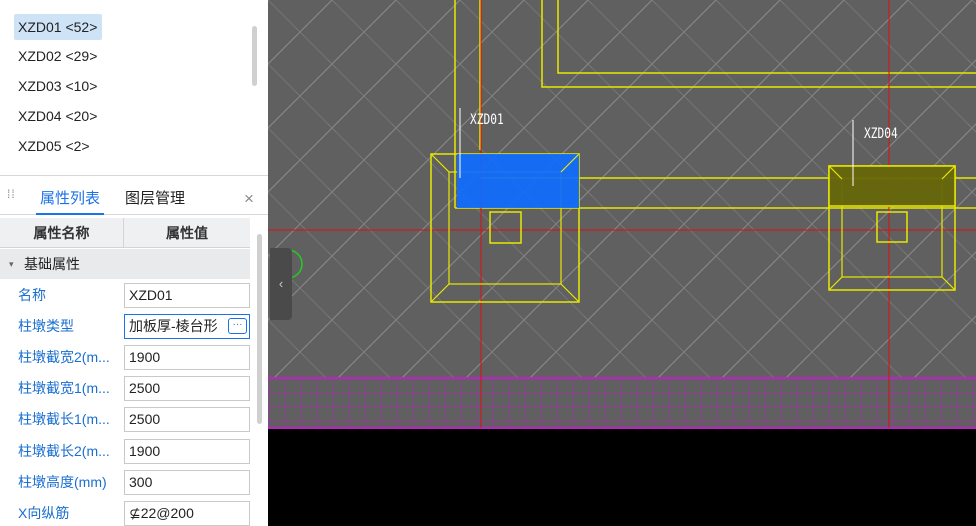 The height and width of the screenshot is (526, 976). I want to click on property-row: 柱墩截长1(m... 2500, so click(125, 419).